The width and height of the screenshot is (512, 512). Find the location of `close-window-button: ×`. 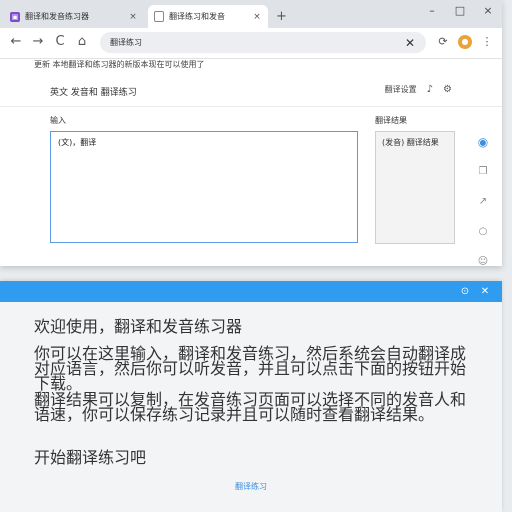

close-window-button: × is located at coordinates (488, 10).